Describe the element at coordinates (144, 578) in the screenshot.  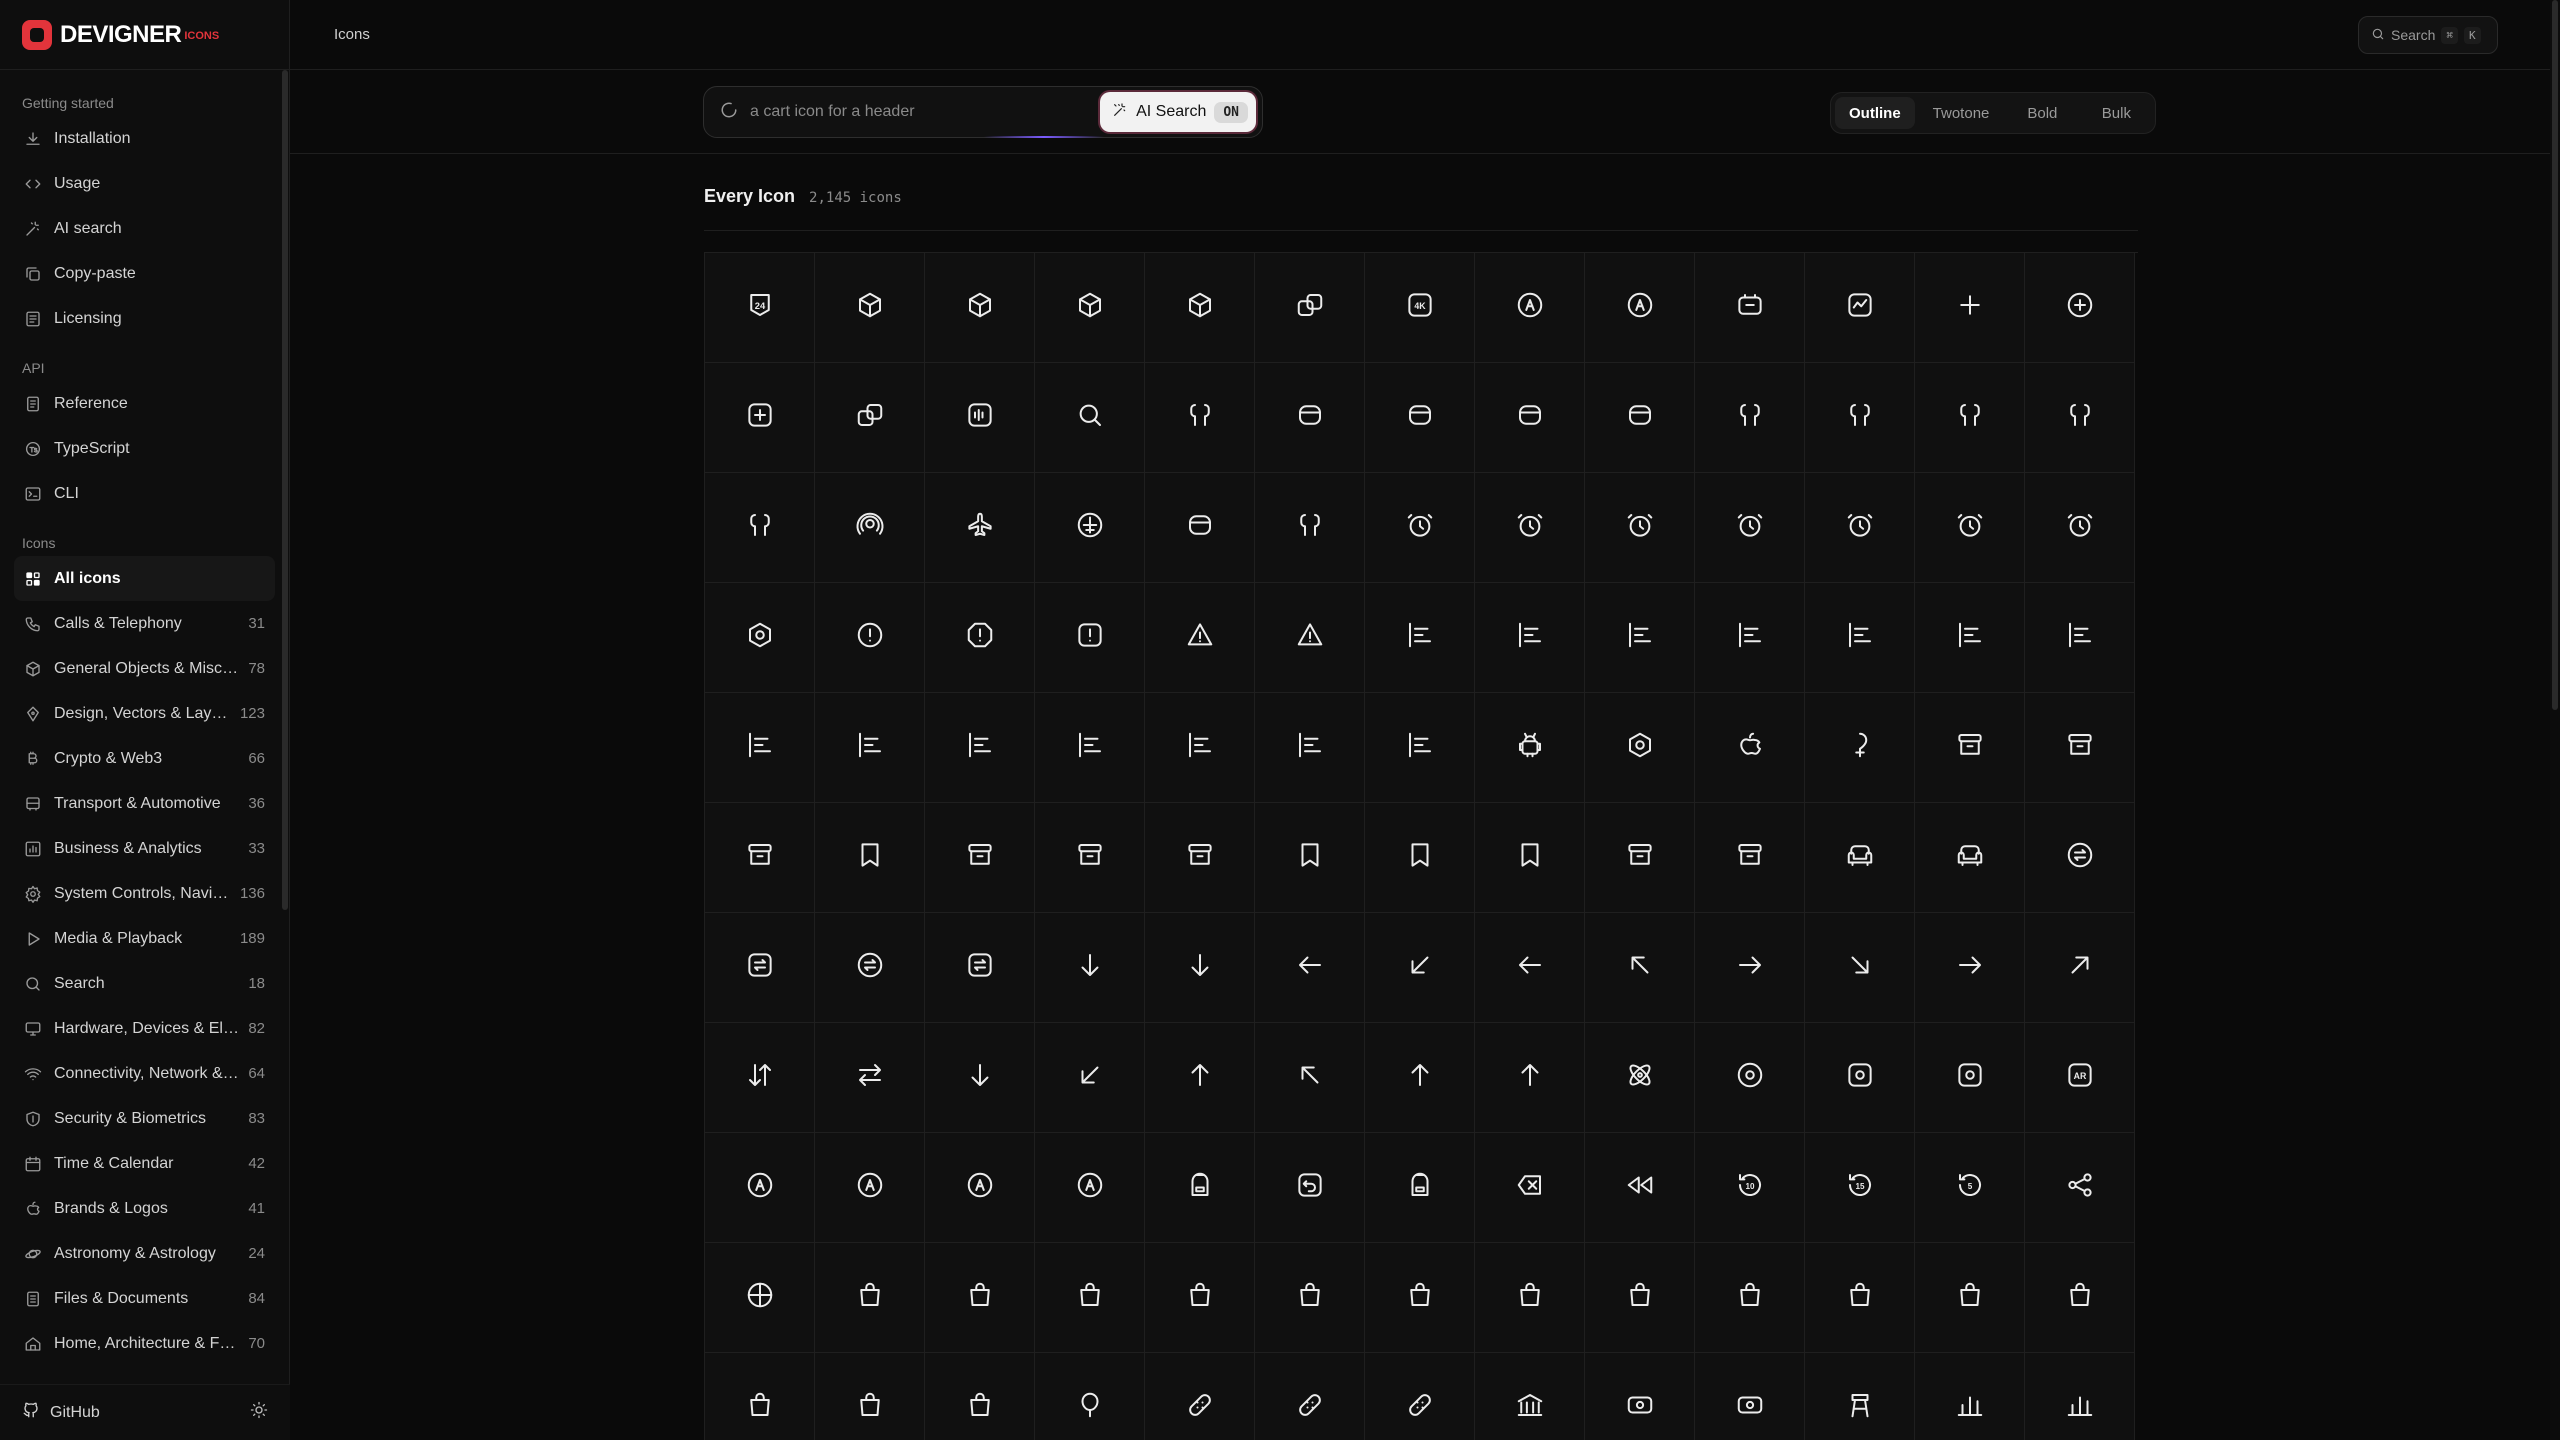
I see `sidebar-item-all-icons: All icons` at that location.